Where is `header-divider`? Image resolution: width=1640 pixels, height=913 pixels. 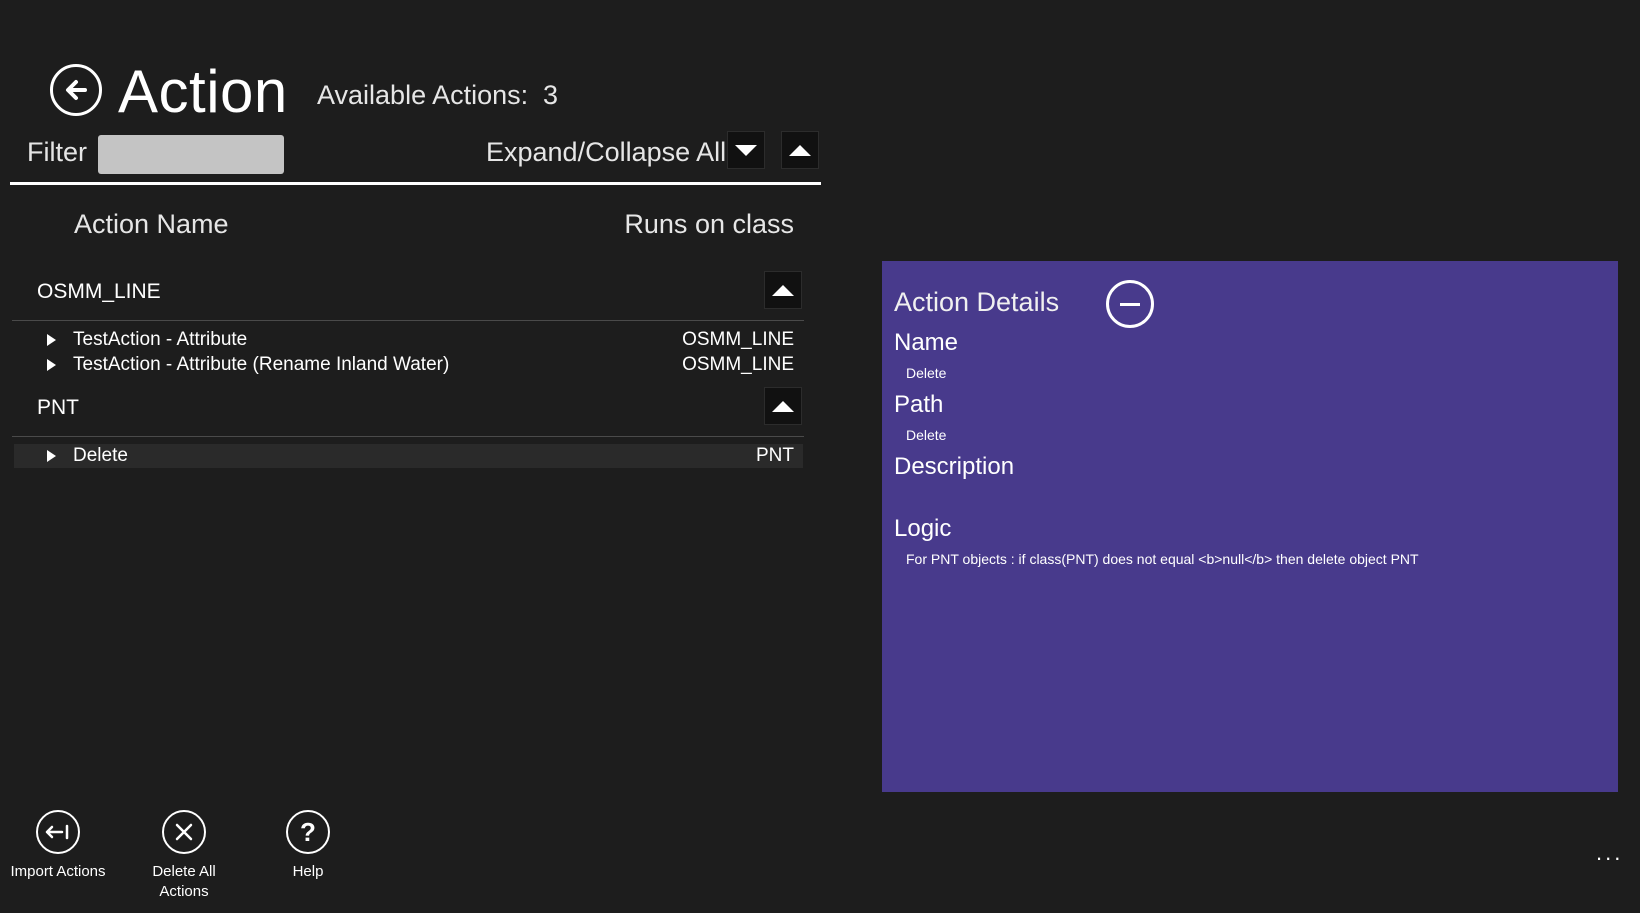 header-divider is located at coordinates (415, 183).